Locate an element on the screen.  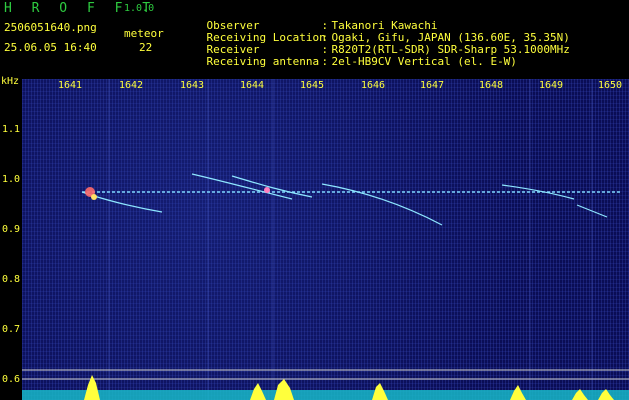
meteor-label: meteor is located at coordinates (144, 33).